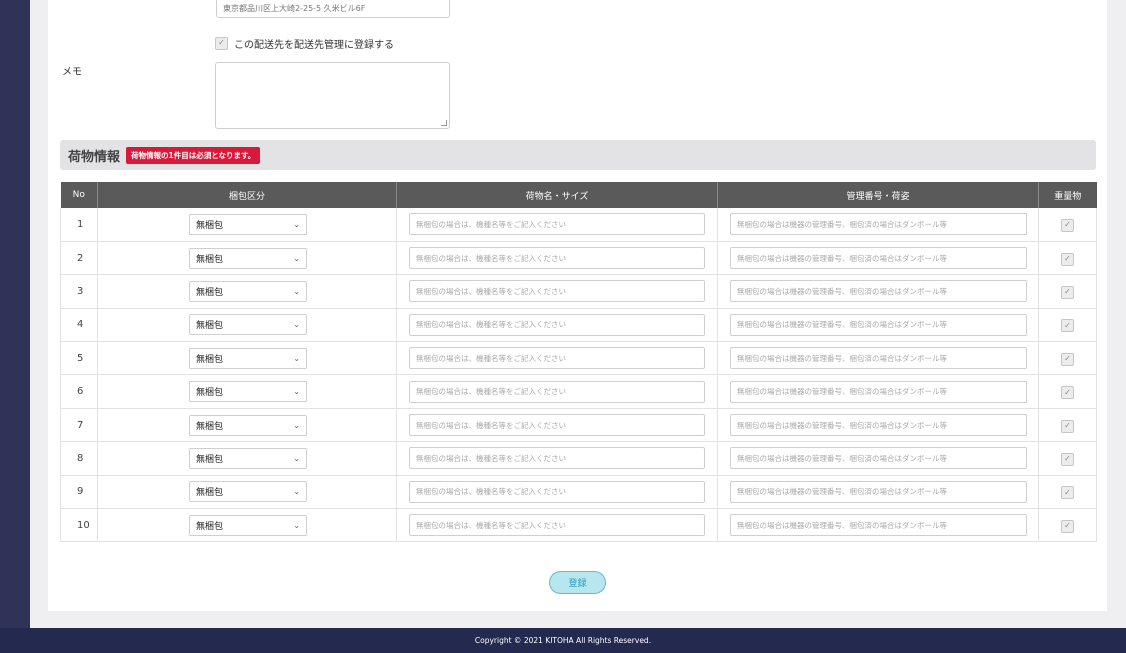 This screenshot has height=653, width=1126. Describe the element at coordinates (578, 155) in the screenshot. I see `cargo-section-header: 荷物情報 荷物情報の1件目は必須となります。` at that location.